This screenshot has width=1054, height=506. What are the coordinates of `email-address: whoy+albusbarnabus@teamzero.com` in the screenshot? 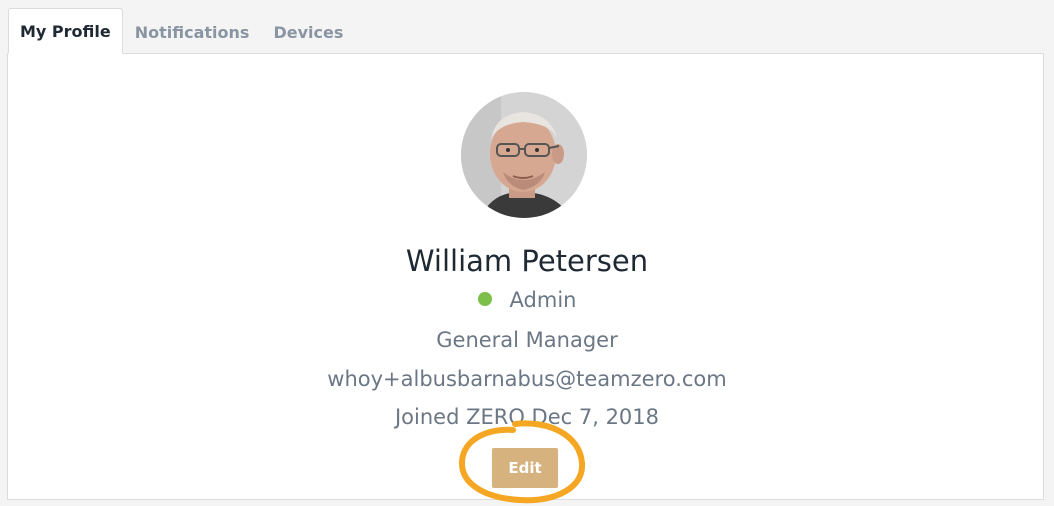 It's located at (527, 379).